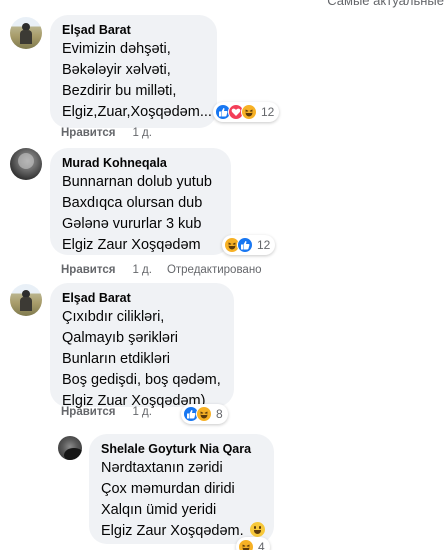  Describe the element at coordinates (159, 510) in the screenshot. I see `comment-line: Xalqın ümid yeridi` at that location.